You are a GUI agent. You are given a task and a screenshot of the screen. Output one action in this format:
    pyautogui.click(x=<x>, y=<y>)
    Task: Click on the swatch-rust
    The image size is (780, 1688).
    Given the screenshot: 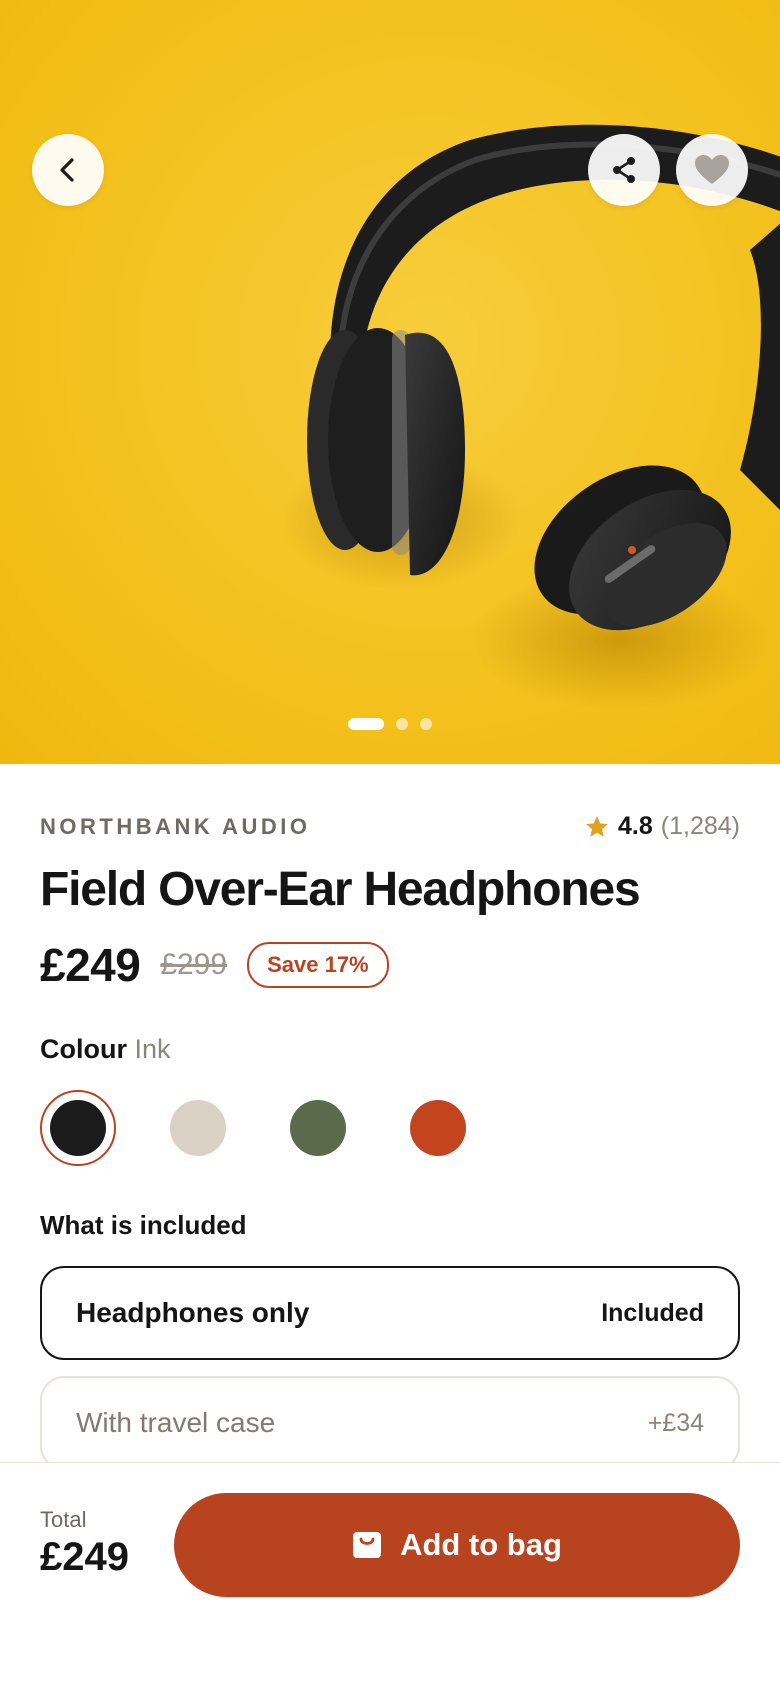 What is the action you would take?
    pyautogui.click(x=438, y=1128)
    